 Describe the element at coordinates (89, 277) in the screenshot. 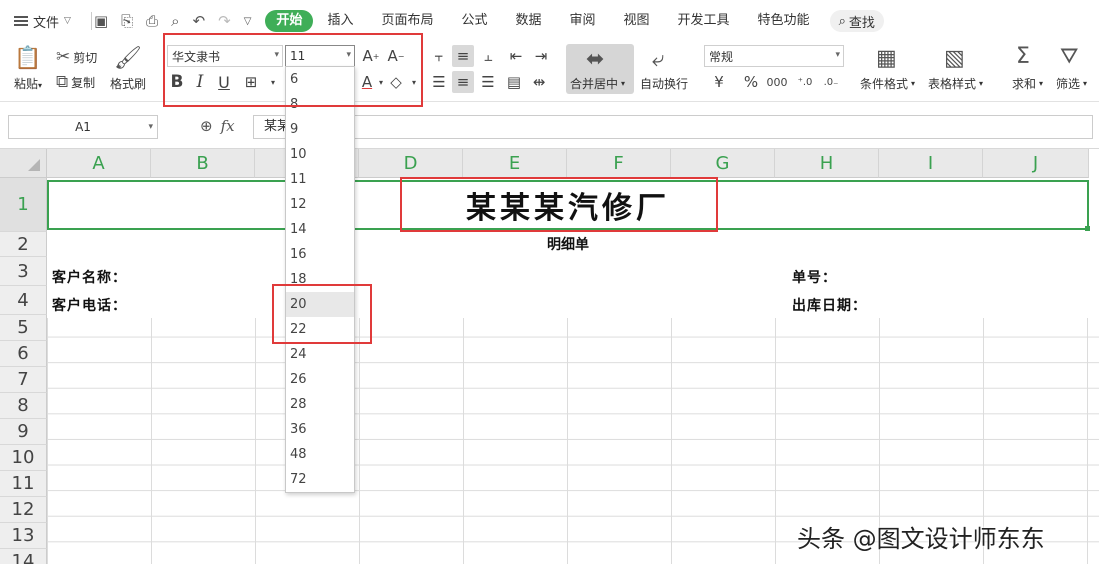

I see `customer-name-label: 客户名称：` at that location.